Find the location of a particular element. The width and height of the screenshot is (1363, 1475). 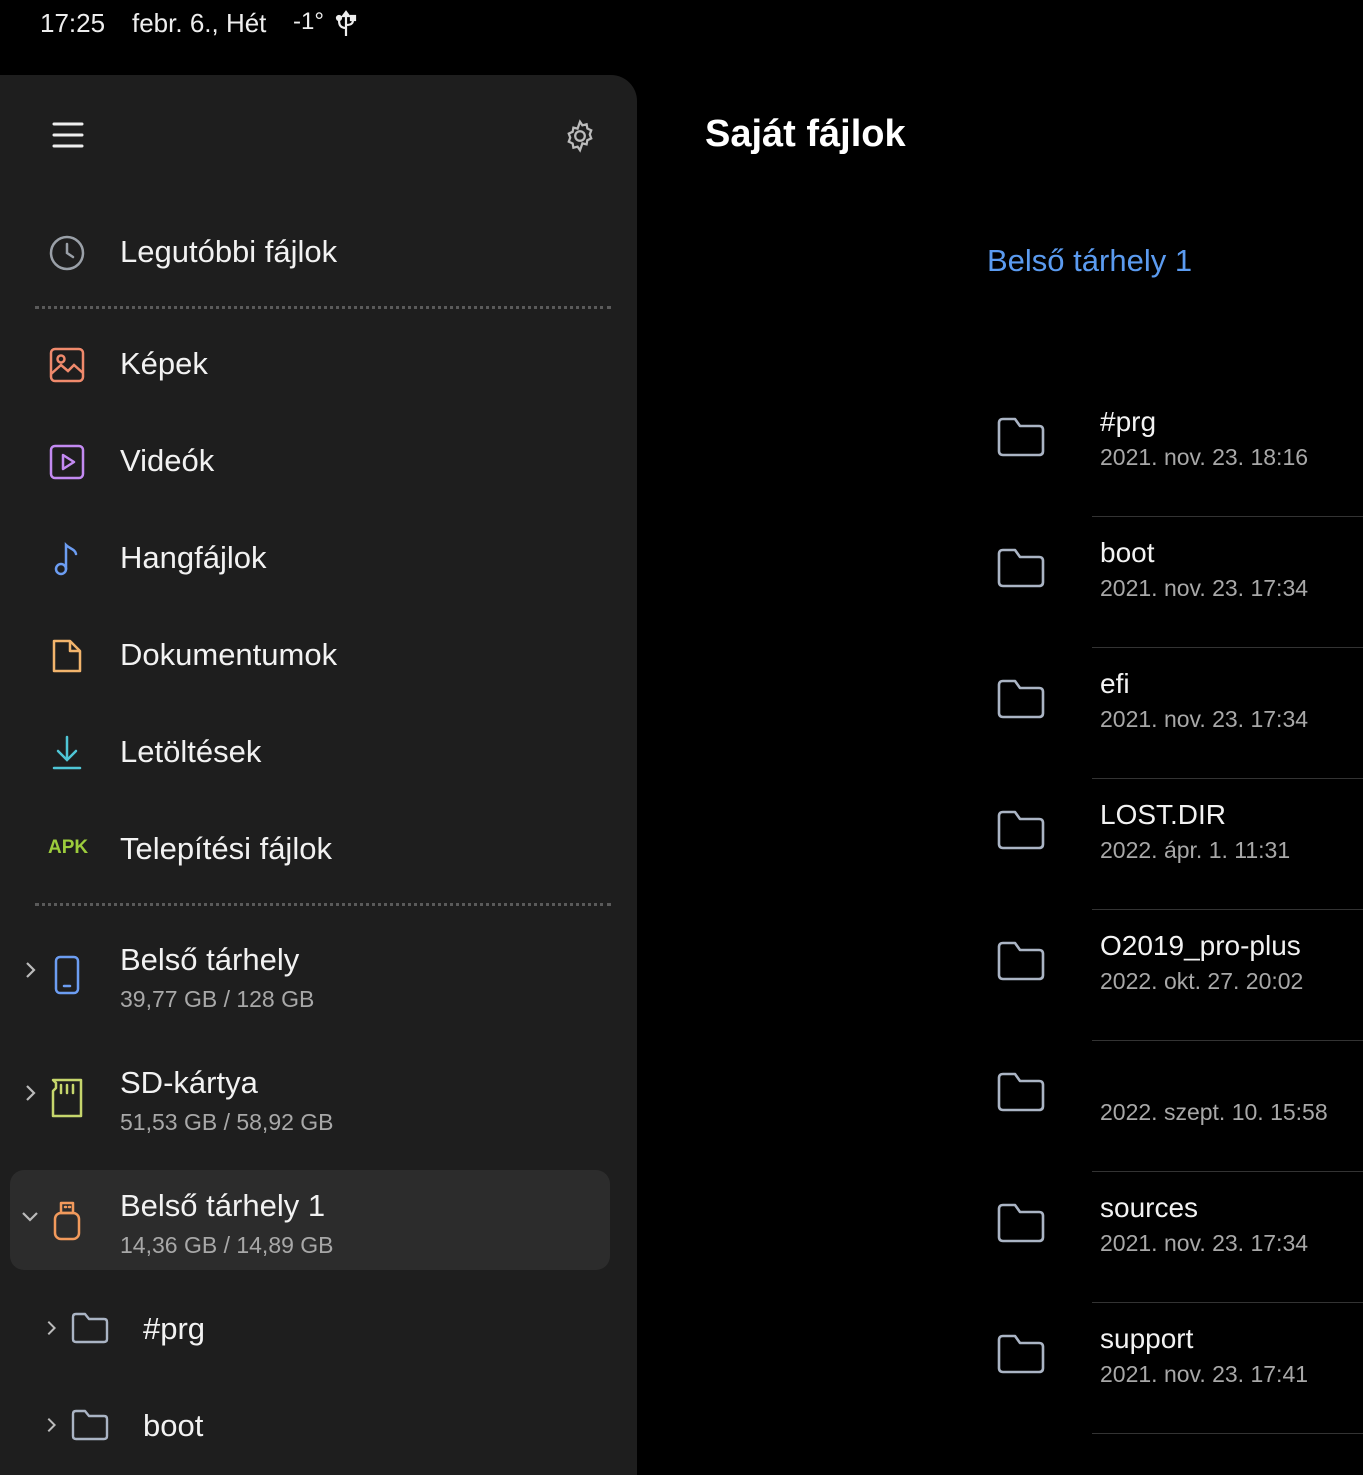

document-icon is located at coordinates (67, 656).